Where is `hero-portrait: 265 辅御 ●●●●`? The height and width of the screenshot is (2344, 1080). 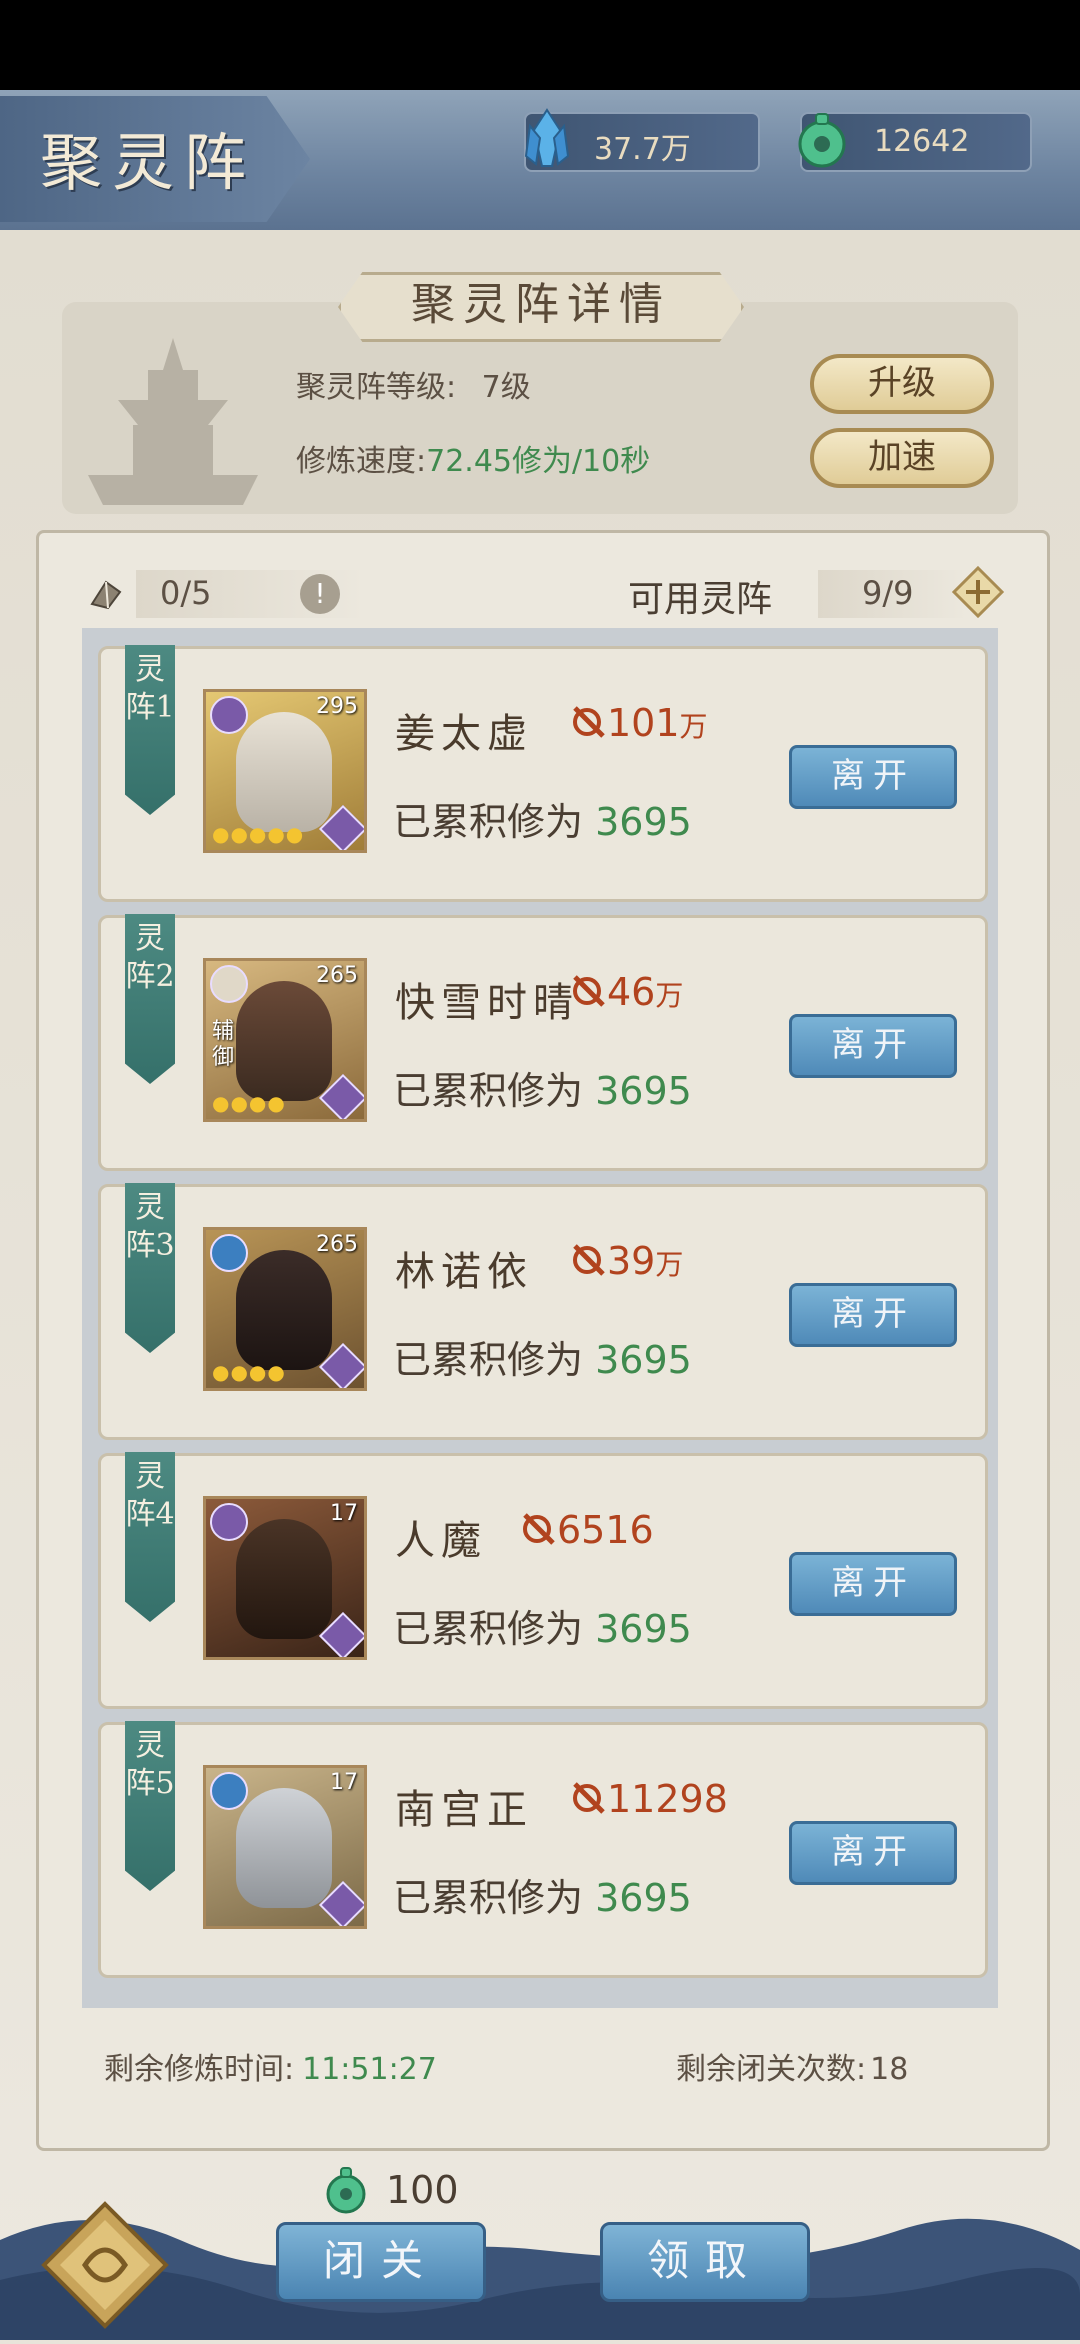
hero-portrait: 265 辅御 ●●●● is located at coordinates (285, 1040).